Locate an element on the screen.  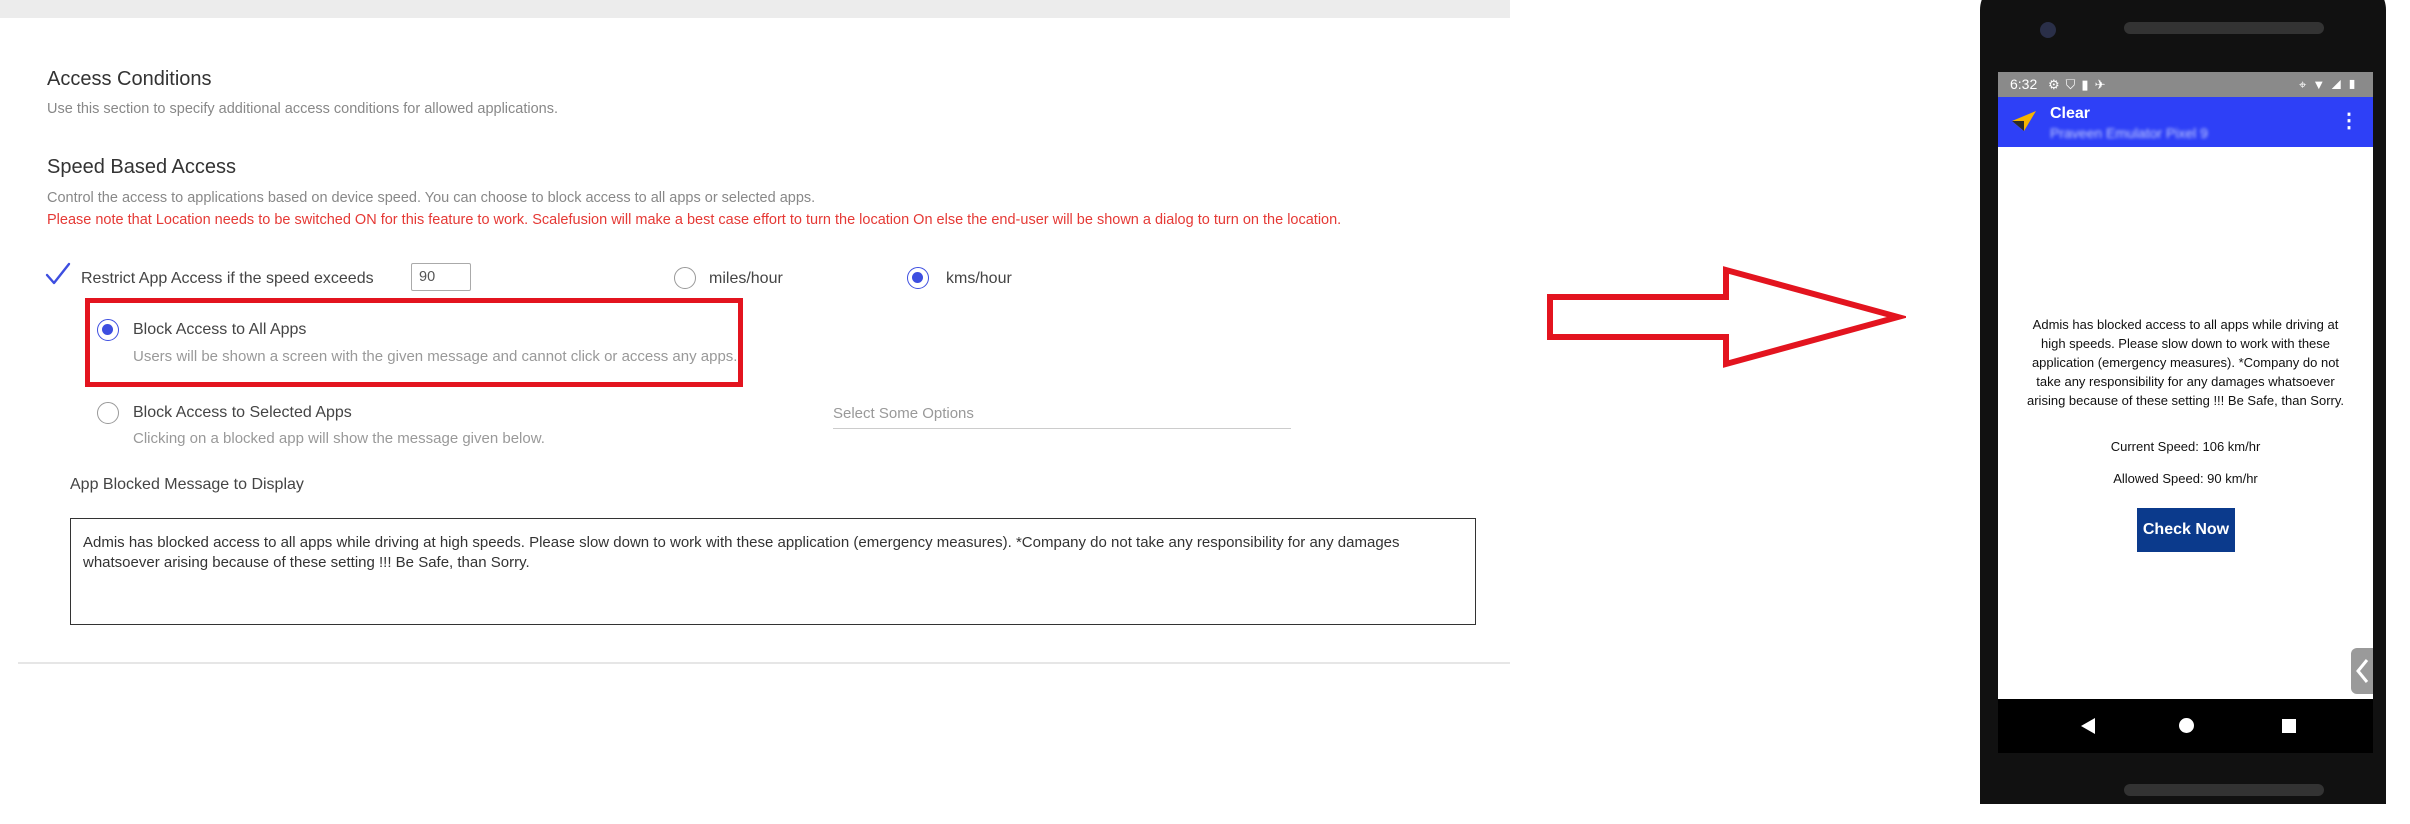
allowed-speed: Allowed Speed: 90 km/hr is located at coordinates (2185, 478).